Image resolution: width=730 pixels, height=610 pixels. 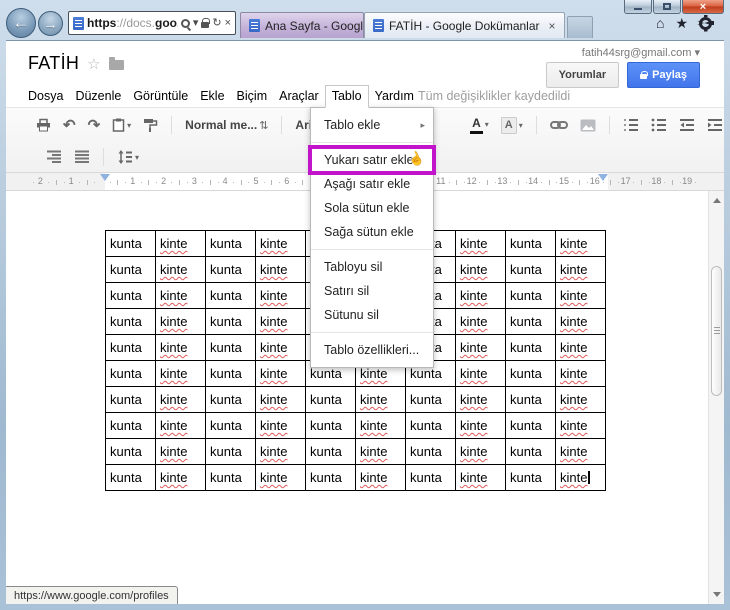 I want to click on search-icon, so click(x=185, y=23).